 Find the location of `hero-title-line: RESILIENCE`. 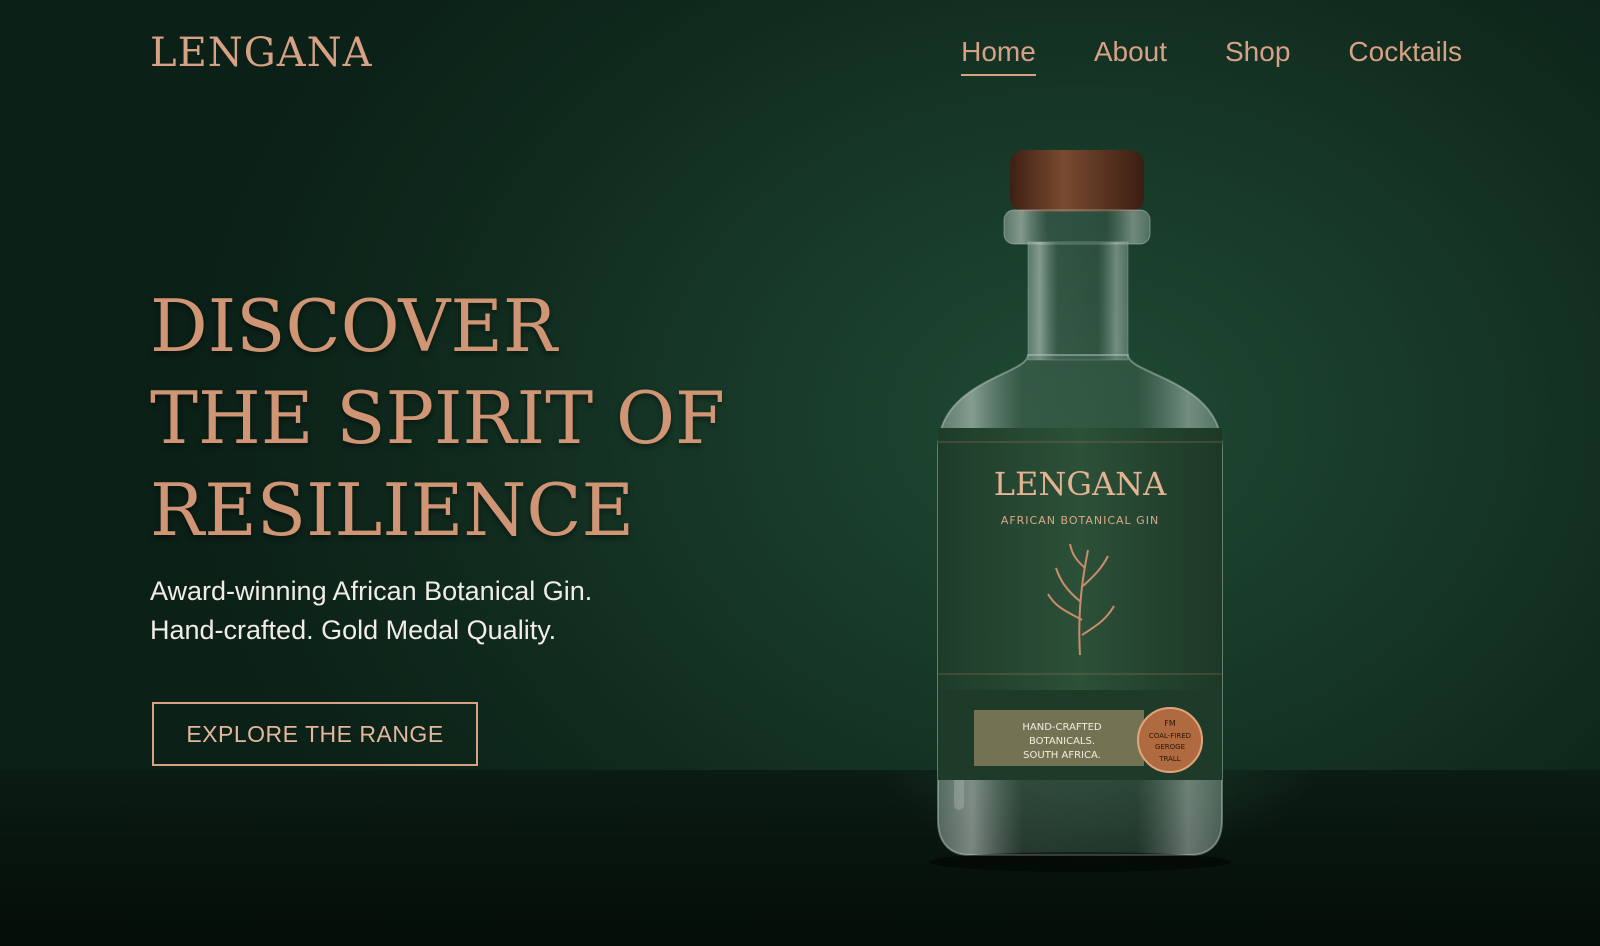

hero-title-line: RESILIENCE is located at coordinates (392, 510).